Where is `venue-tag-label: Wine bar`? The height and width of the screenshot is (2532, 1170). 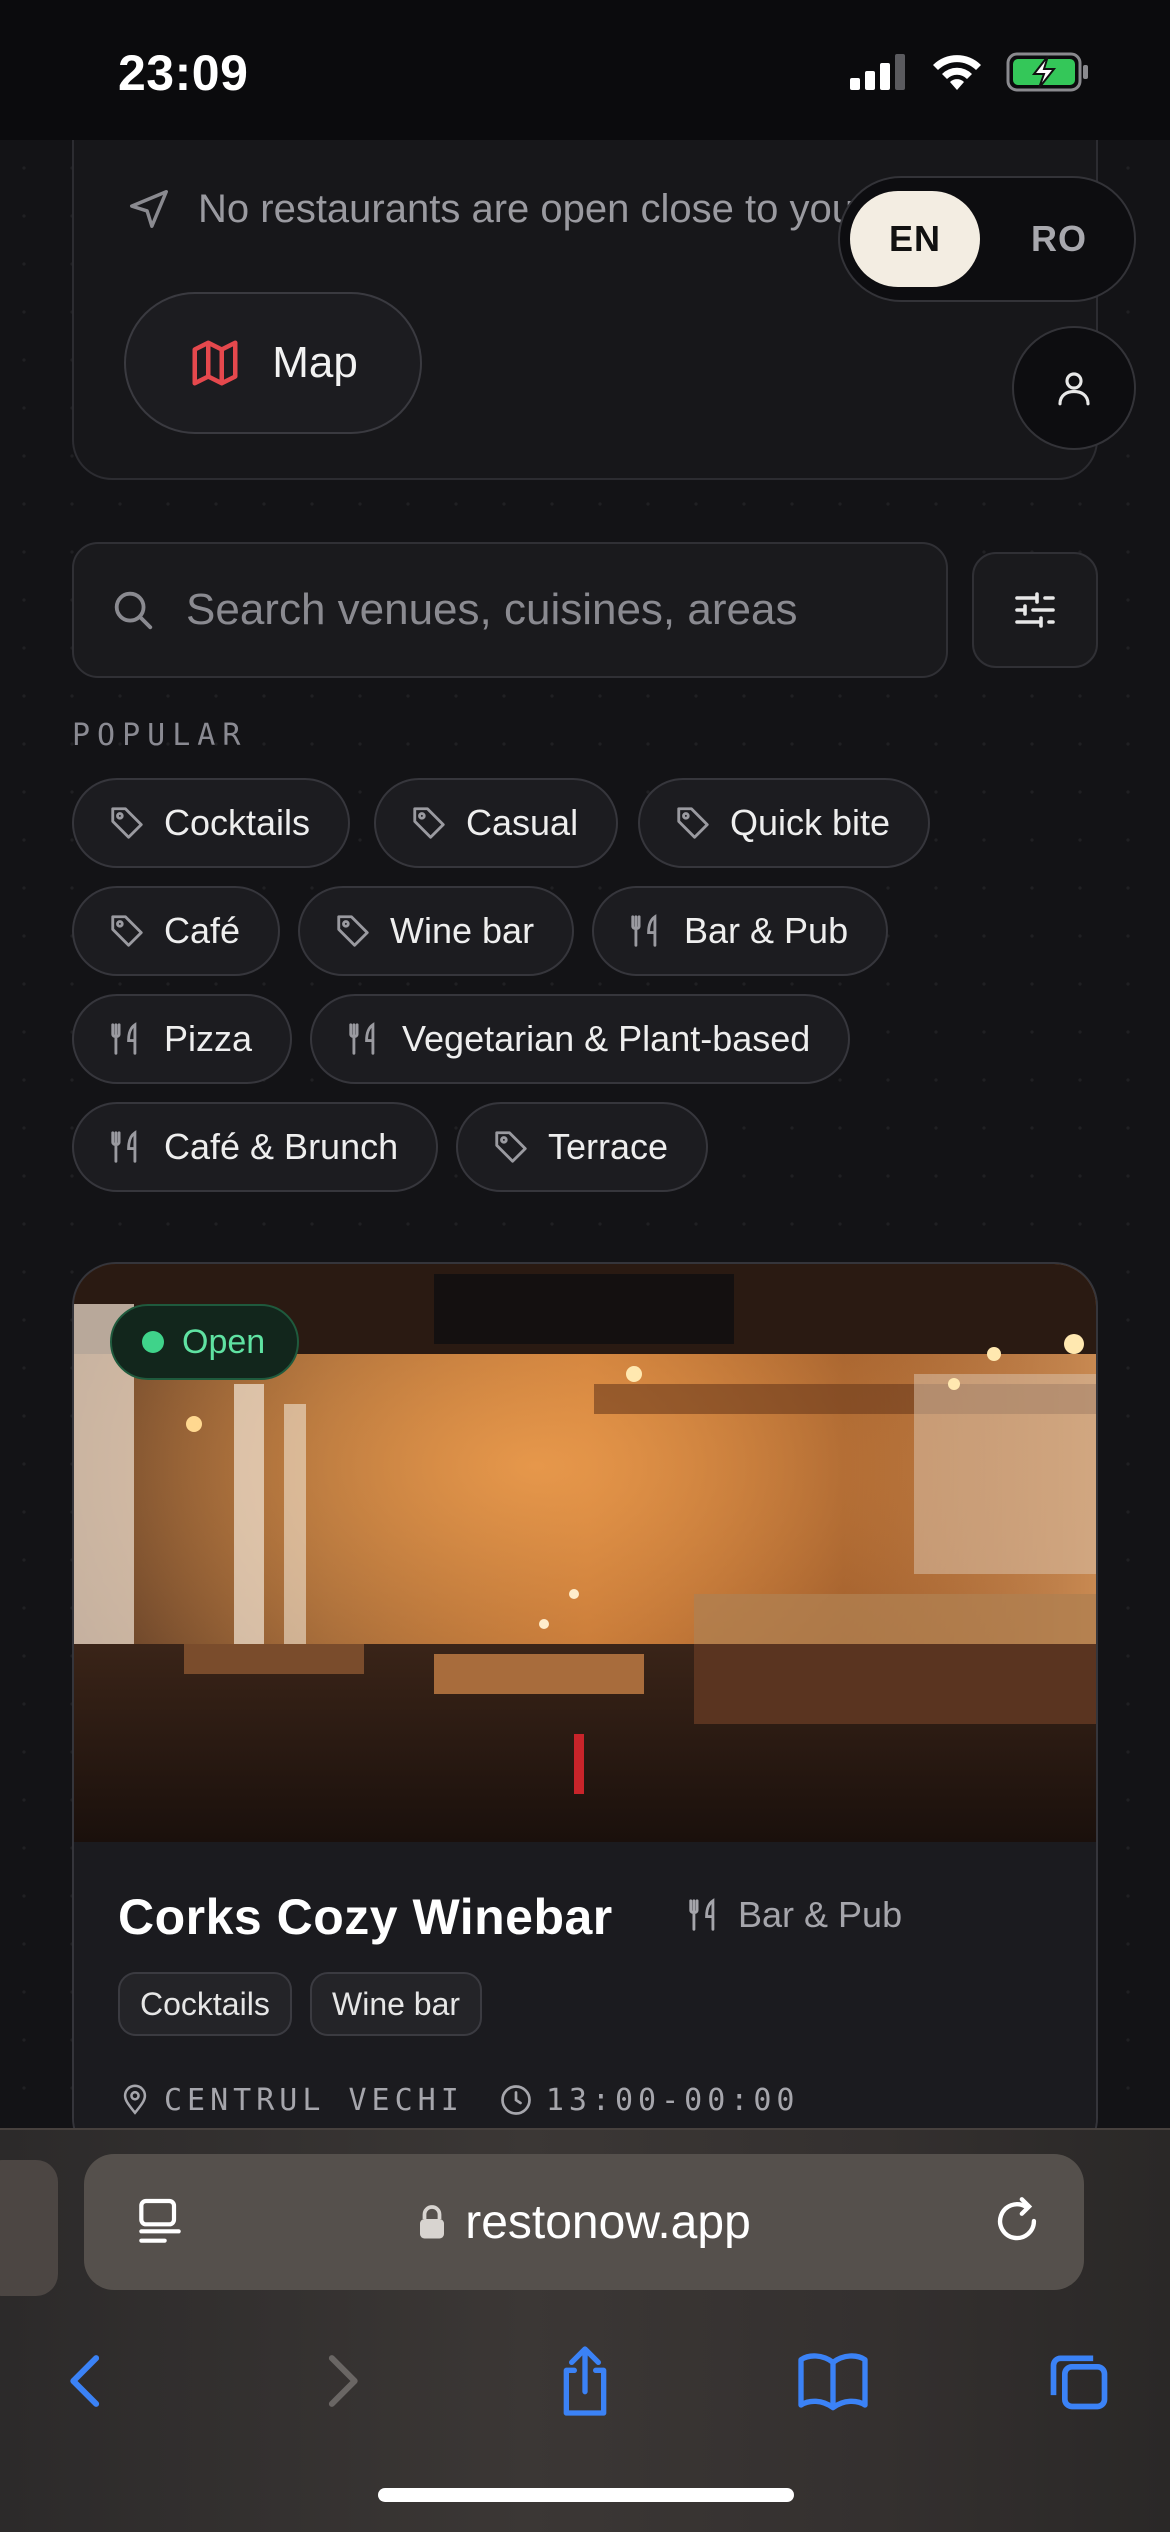
venue-tag-label: Wine bar is located at coordinates (396, 2003).